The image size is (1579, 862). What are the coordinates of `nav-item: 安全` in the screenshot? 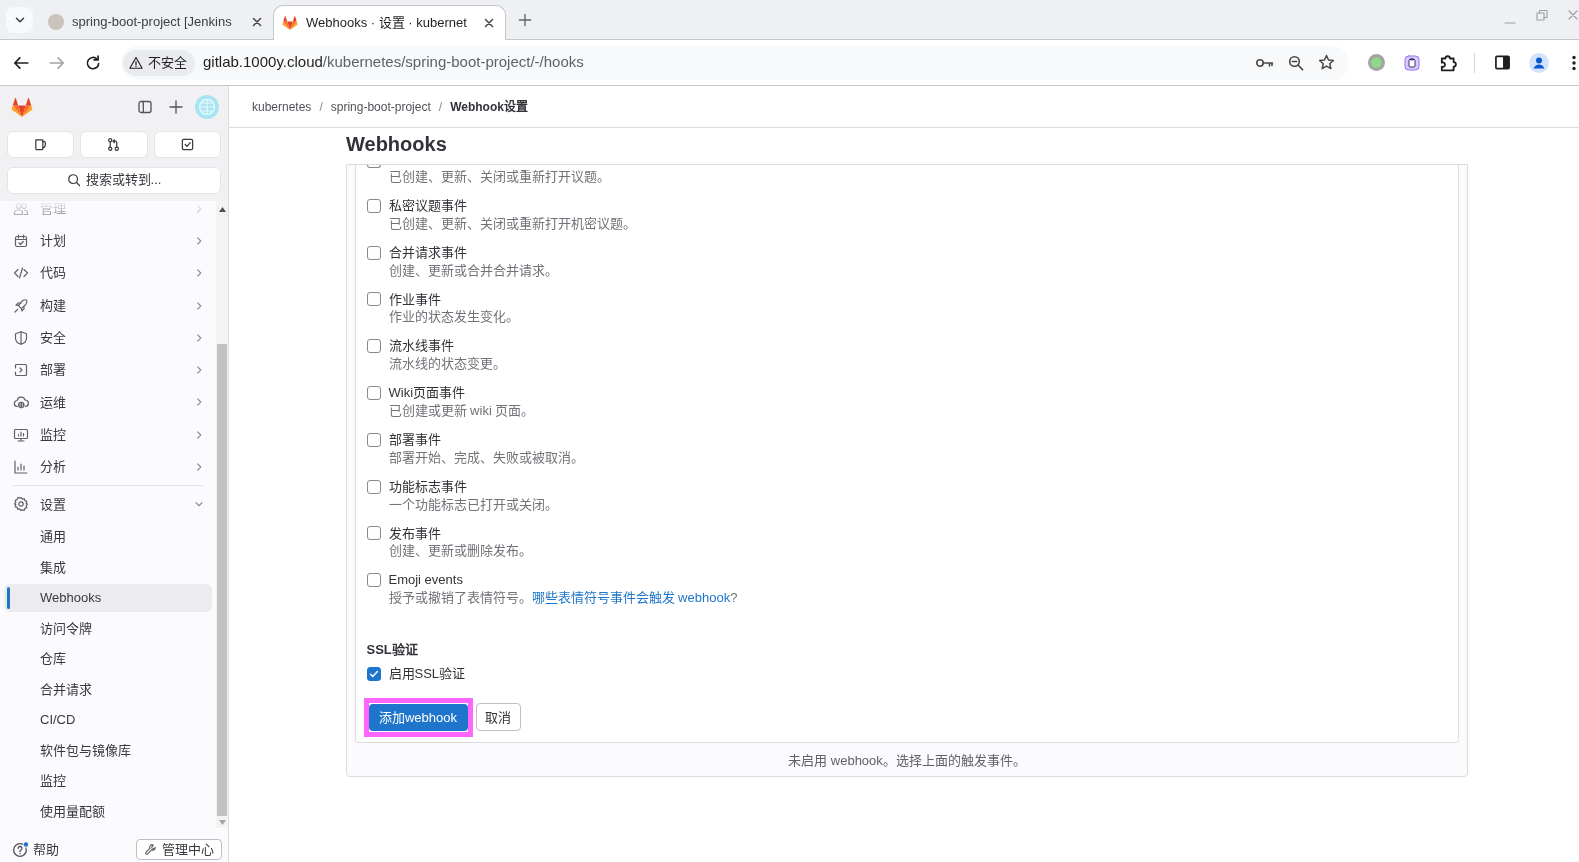 It's located at (108, 337).